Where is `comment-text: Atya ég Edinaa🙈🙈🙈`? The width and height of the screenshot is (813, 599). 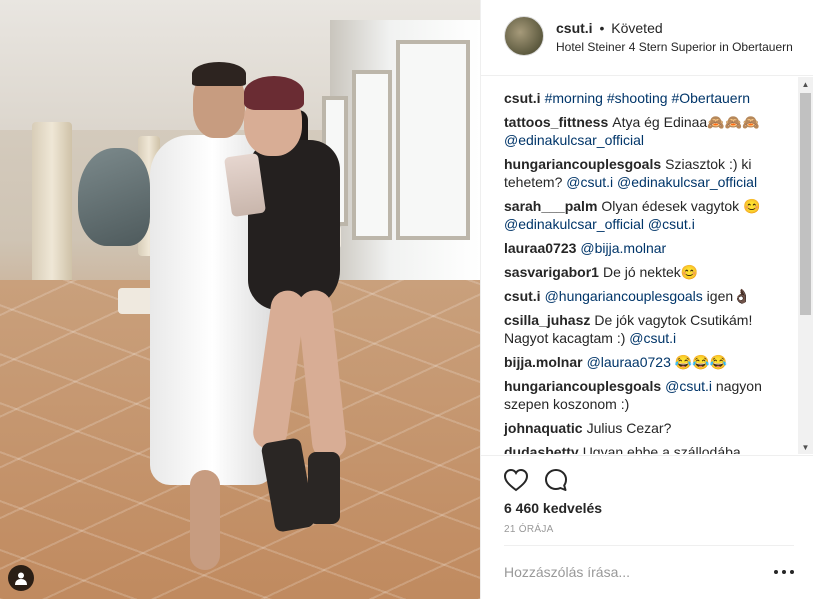
comment-text: Atya ég Edinaa🙈🙈🙈 is located at coordinates (686, 122).